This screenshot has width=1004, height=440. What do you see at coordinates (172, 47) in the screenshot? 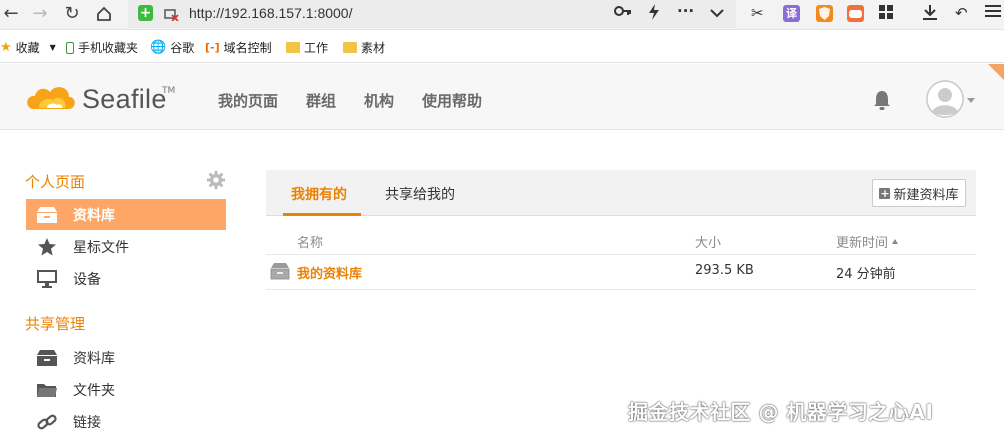
I see `bookmark-google: 🌐 谷歌` at bounding box center [172, 47].